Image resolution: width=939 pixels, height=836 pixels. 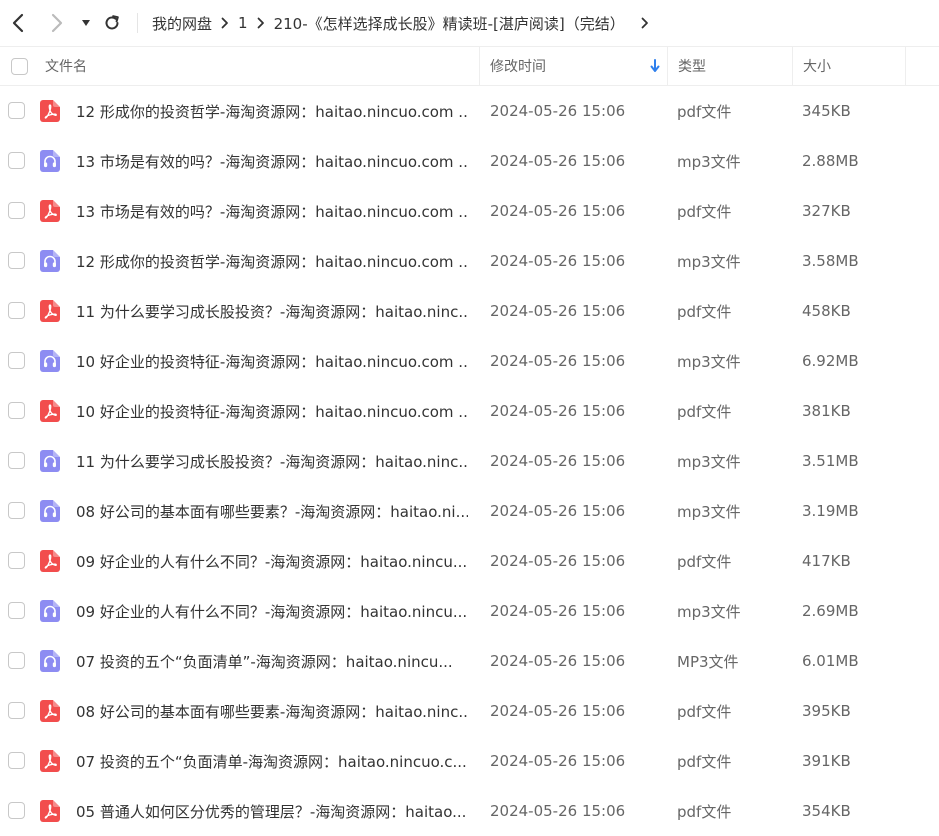 I want to click on refresh-button, so click(x=112, y=23).